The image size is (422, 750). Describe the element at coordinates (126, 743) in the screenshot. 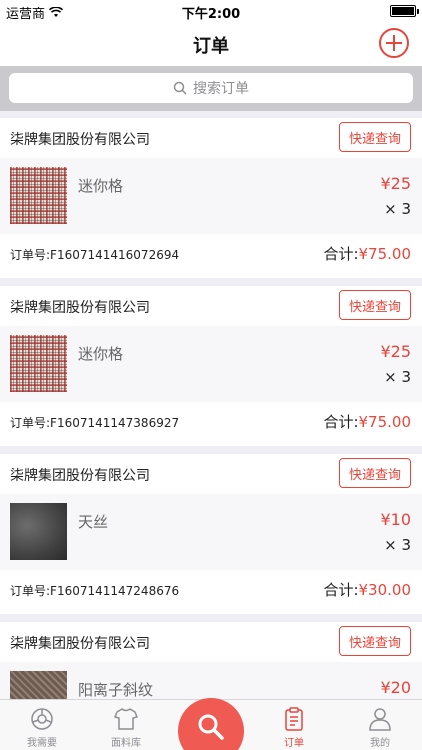

I see `tab-label: 面料库` at that location.